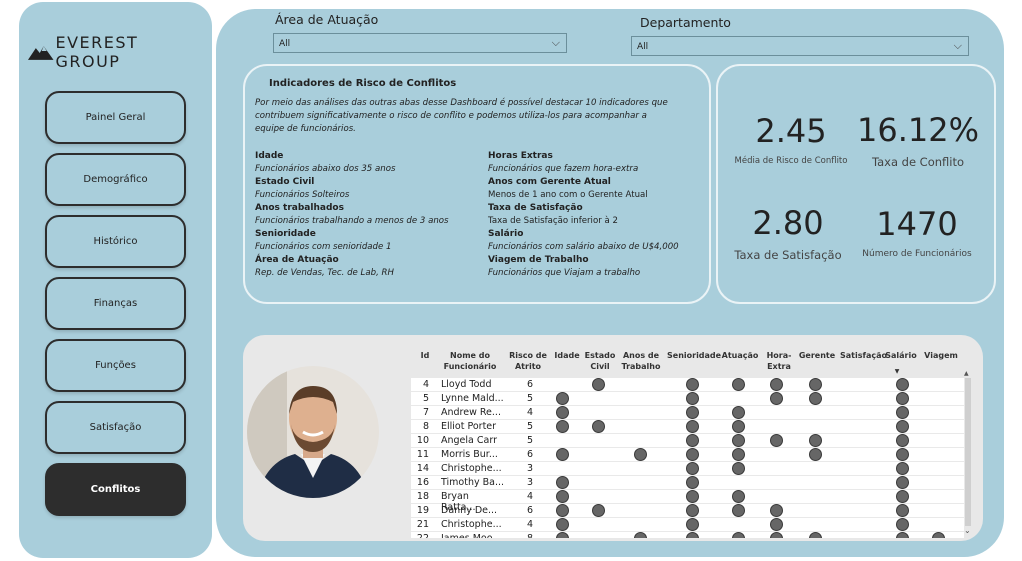 The height and width of the screenshot is (561, 1022). I want to click on table-row: 11 Morris Bur... 6, so click(687, 455).